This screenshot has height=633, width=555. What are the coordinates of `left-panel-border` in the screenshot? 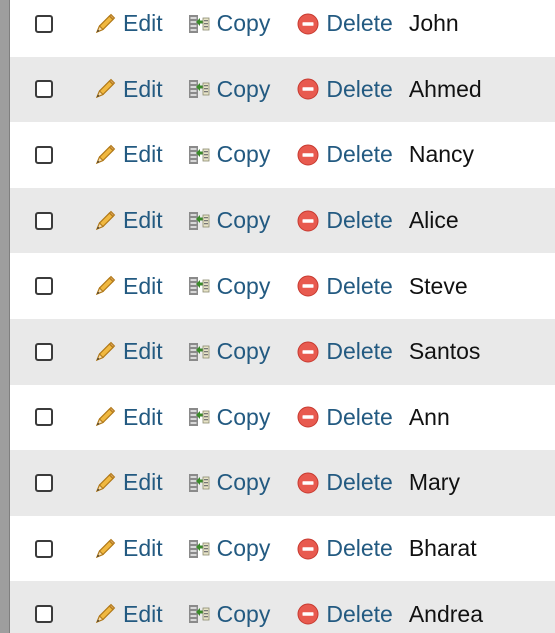 It's located at (5, 316).